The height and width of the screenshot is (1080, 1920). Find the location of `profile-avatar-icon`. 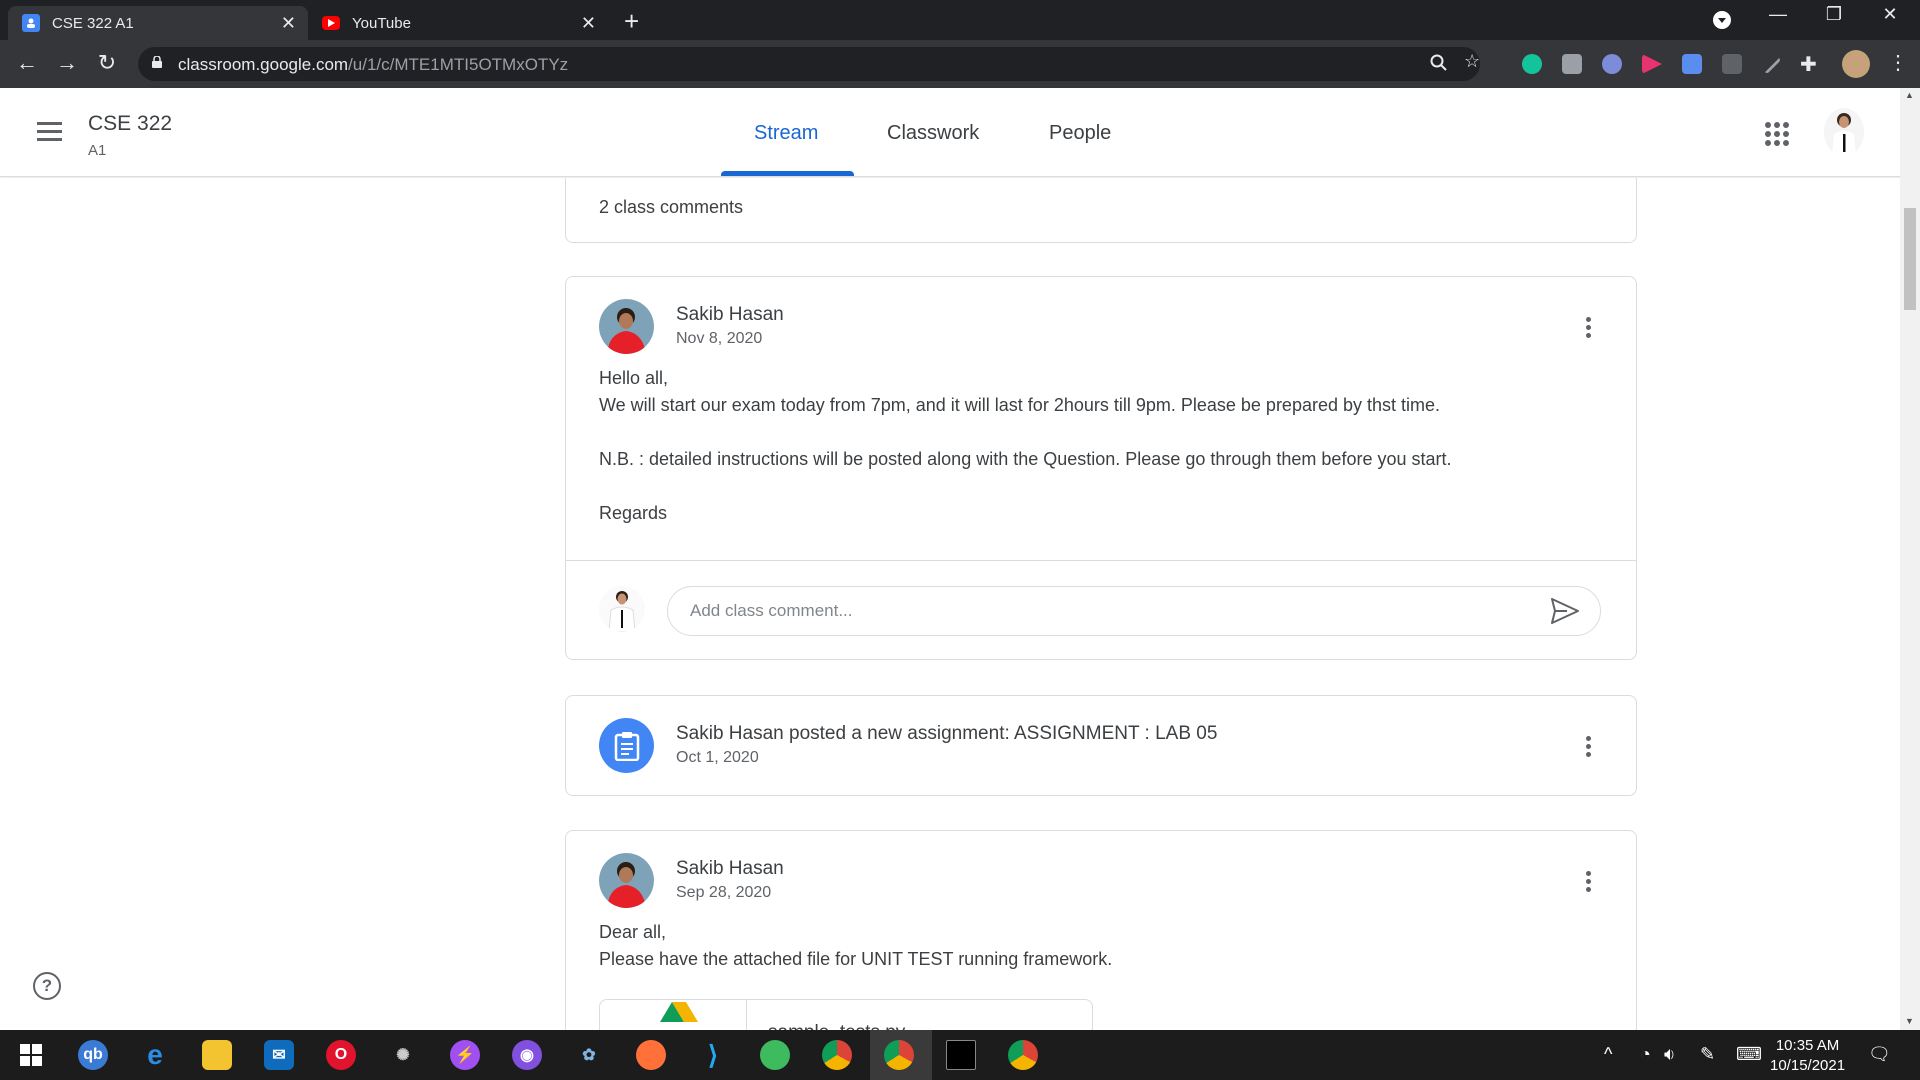

profile-avatar-icon is located at coordinates (1856, 64).